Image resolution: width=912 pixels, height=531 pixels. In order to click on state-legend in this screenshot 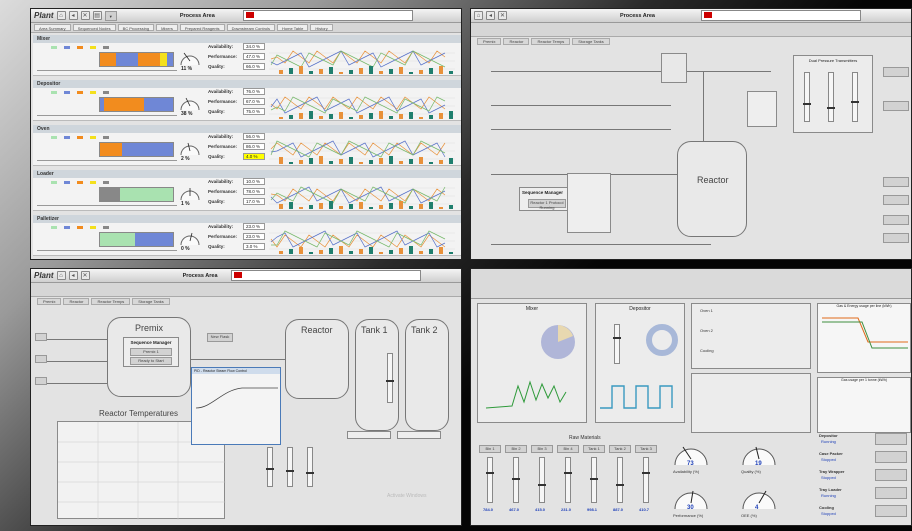, I will do `click(80, 93)`.